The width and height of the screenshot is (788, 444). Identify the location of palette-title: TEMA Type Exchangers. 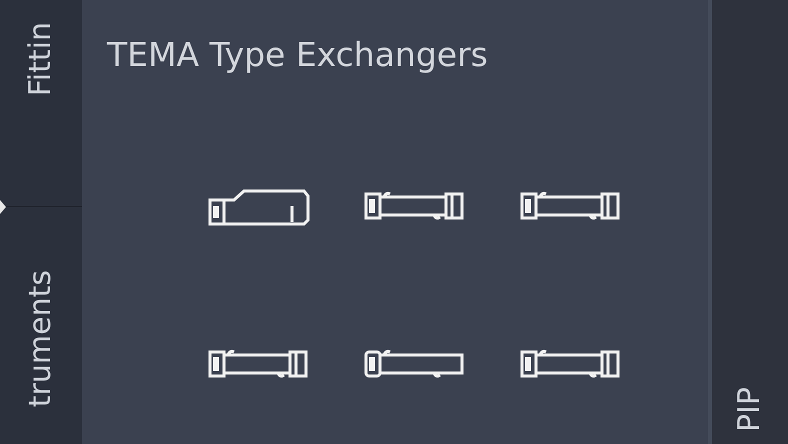
(298, 55).